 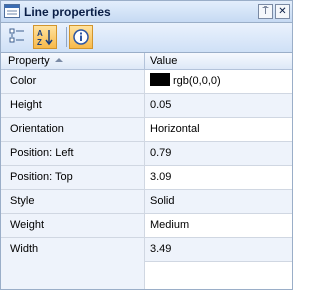 What do you see at coordinates (282, 11) in the screenshot?
I see `close-icon: ✕` at bounding box center [282, 11].